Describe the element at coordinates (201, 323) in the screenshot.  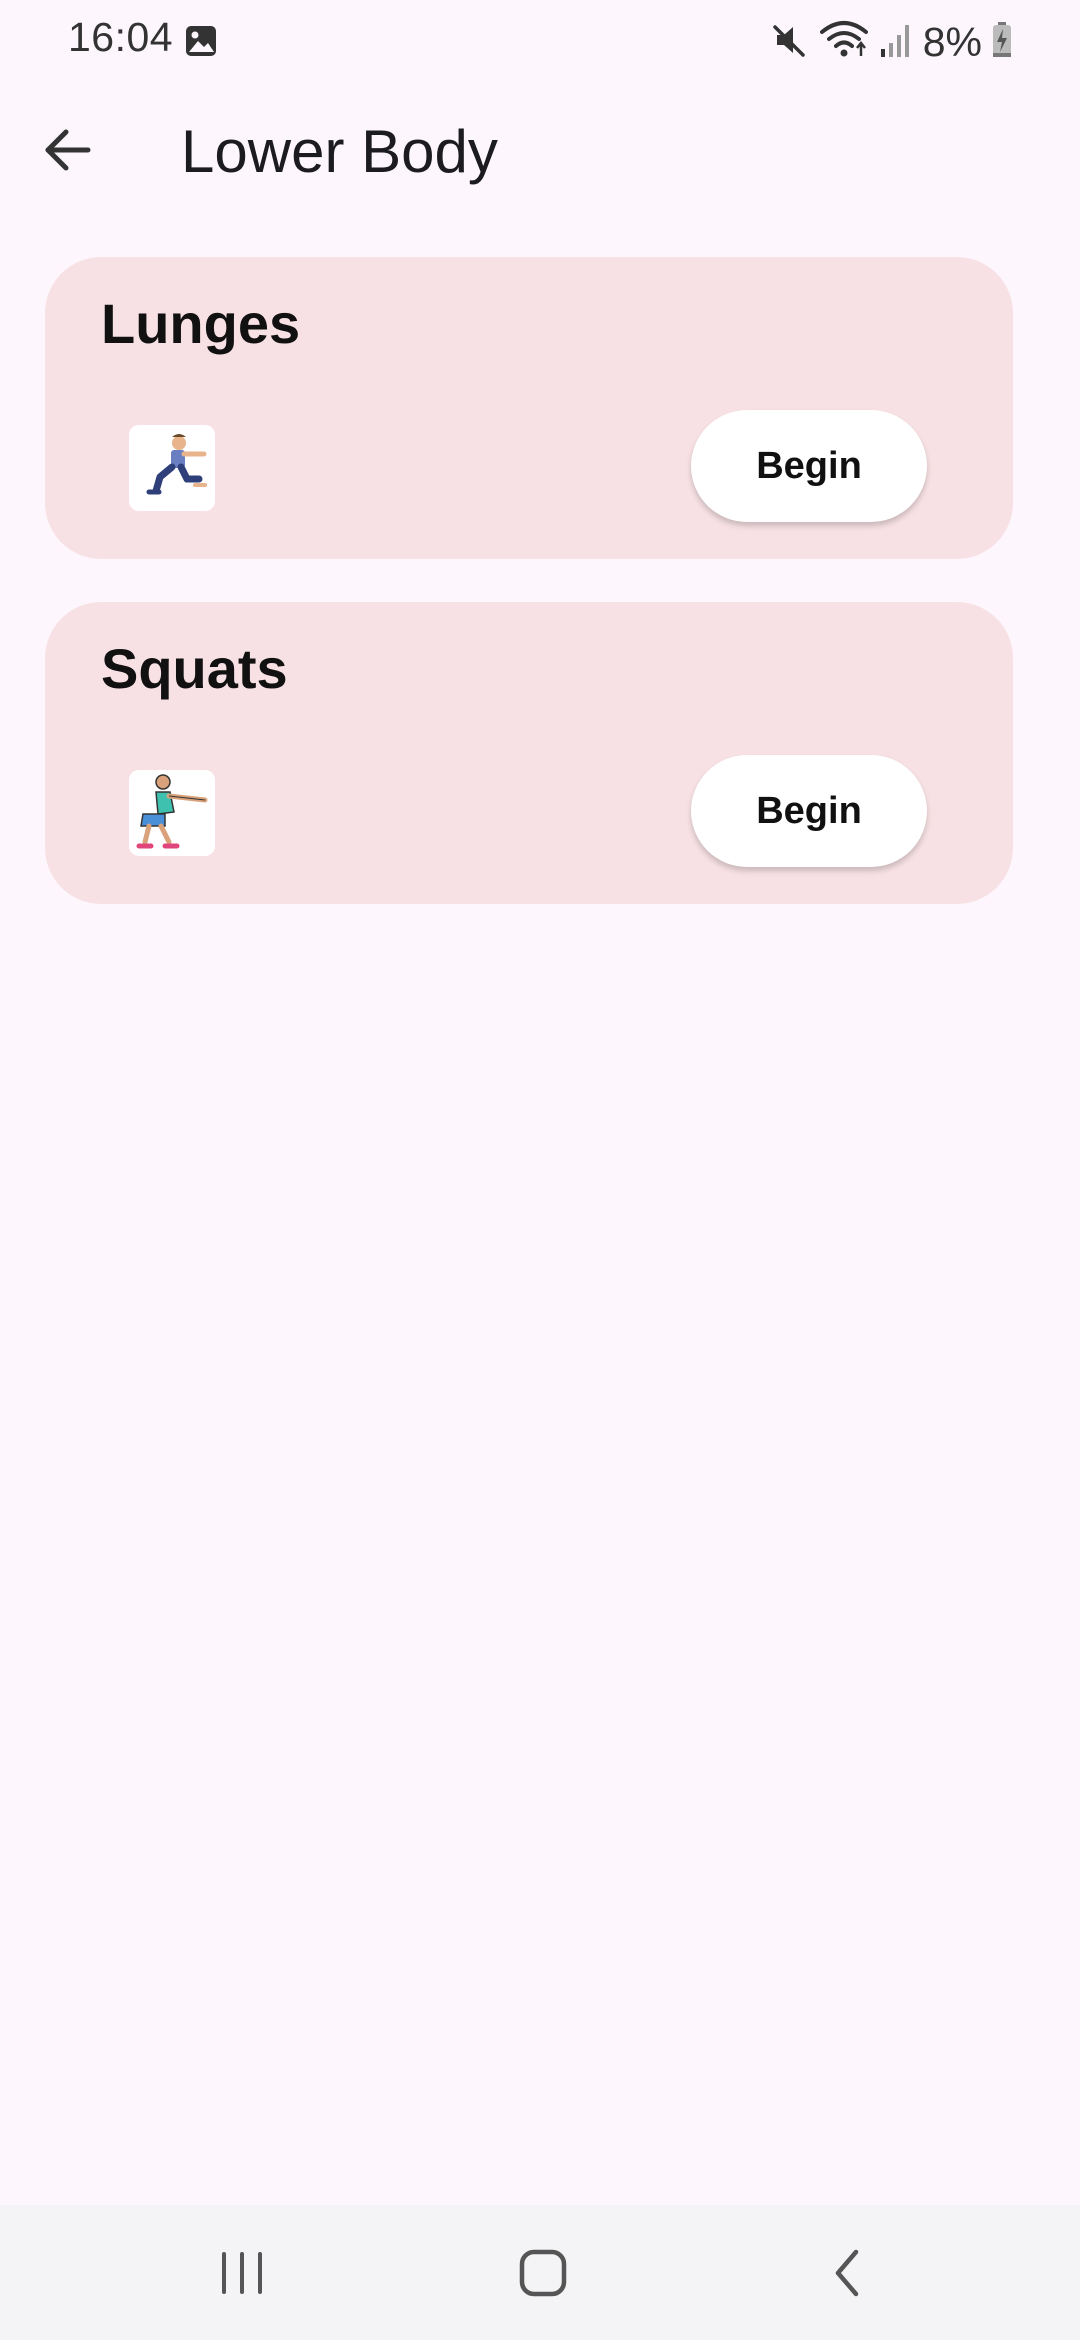
I see `exercise-name: Lunges` at that location.